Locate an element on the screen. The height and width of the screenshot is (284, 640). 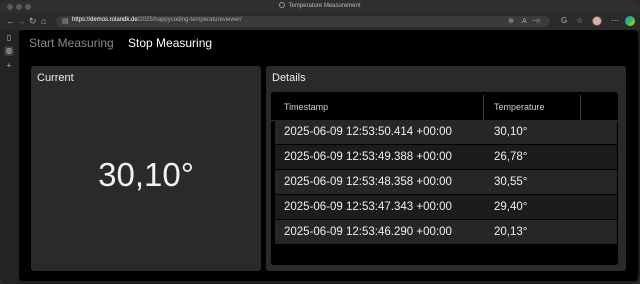
url-host: https://demos.rolandk.de is located at coordinates (105, 20).